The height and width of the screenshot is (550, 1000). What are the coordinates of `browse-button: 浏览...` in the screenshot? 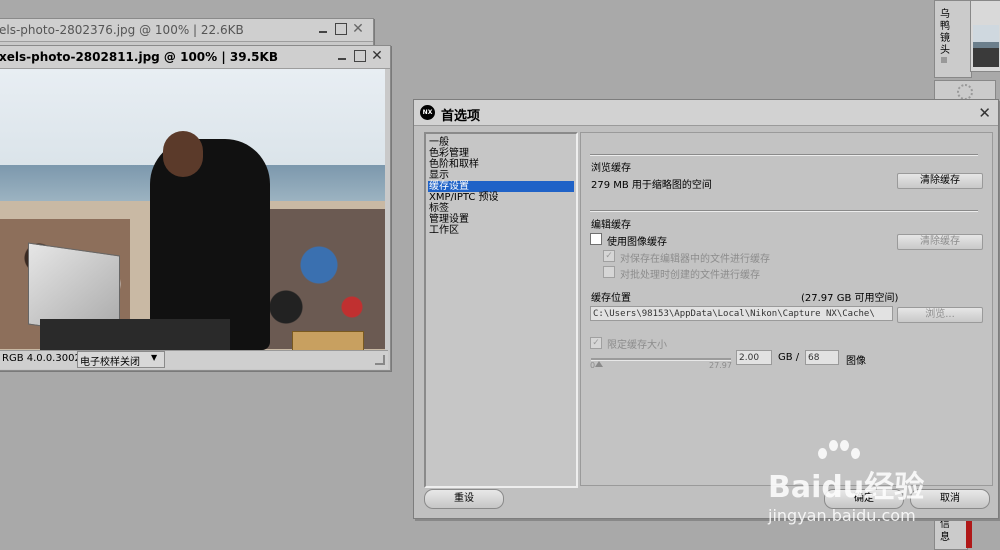 It's located at (940, 315).